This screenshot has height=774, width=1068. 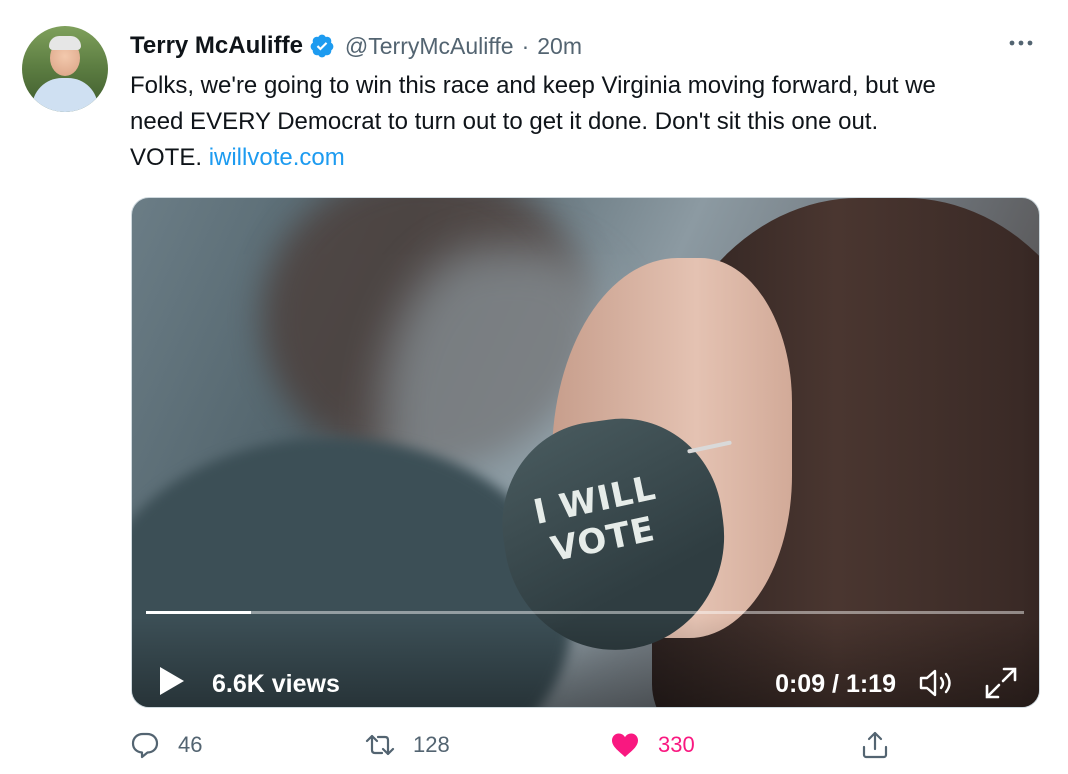 What do you see at coordinates (1001, 683) in the screenshot?
I see `fullscreen-icon` at bounding box center [1001, 683].